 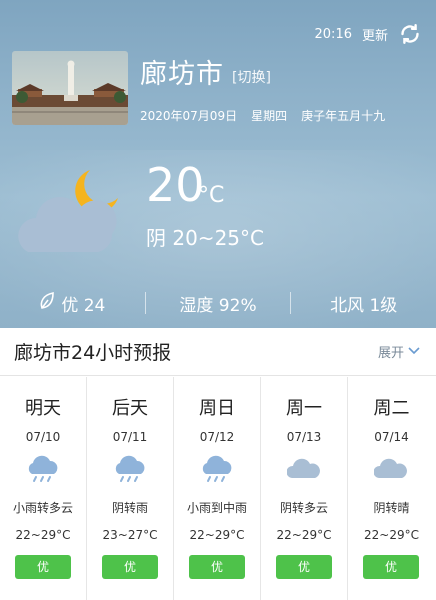 What do you see at coordinates (70, 212) in the screenshot?
I see `cloudy-night-icon` at bounding box center [70, 212].